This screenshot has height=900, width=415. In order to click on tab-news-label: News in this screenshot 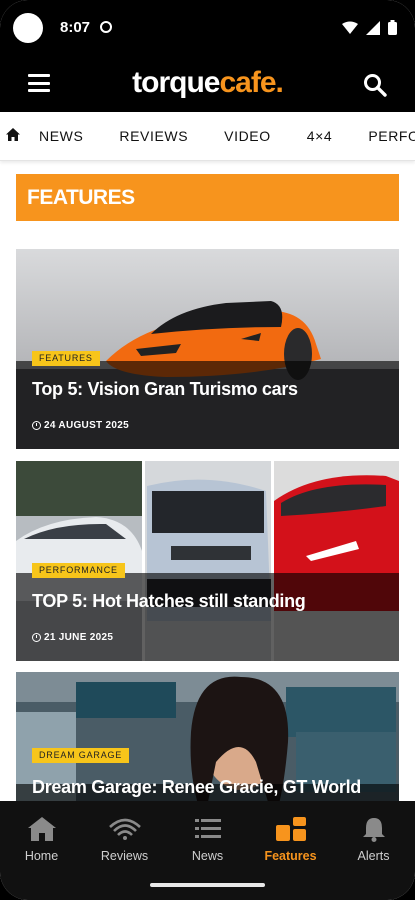, I will do `click(207, 856)`.